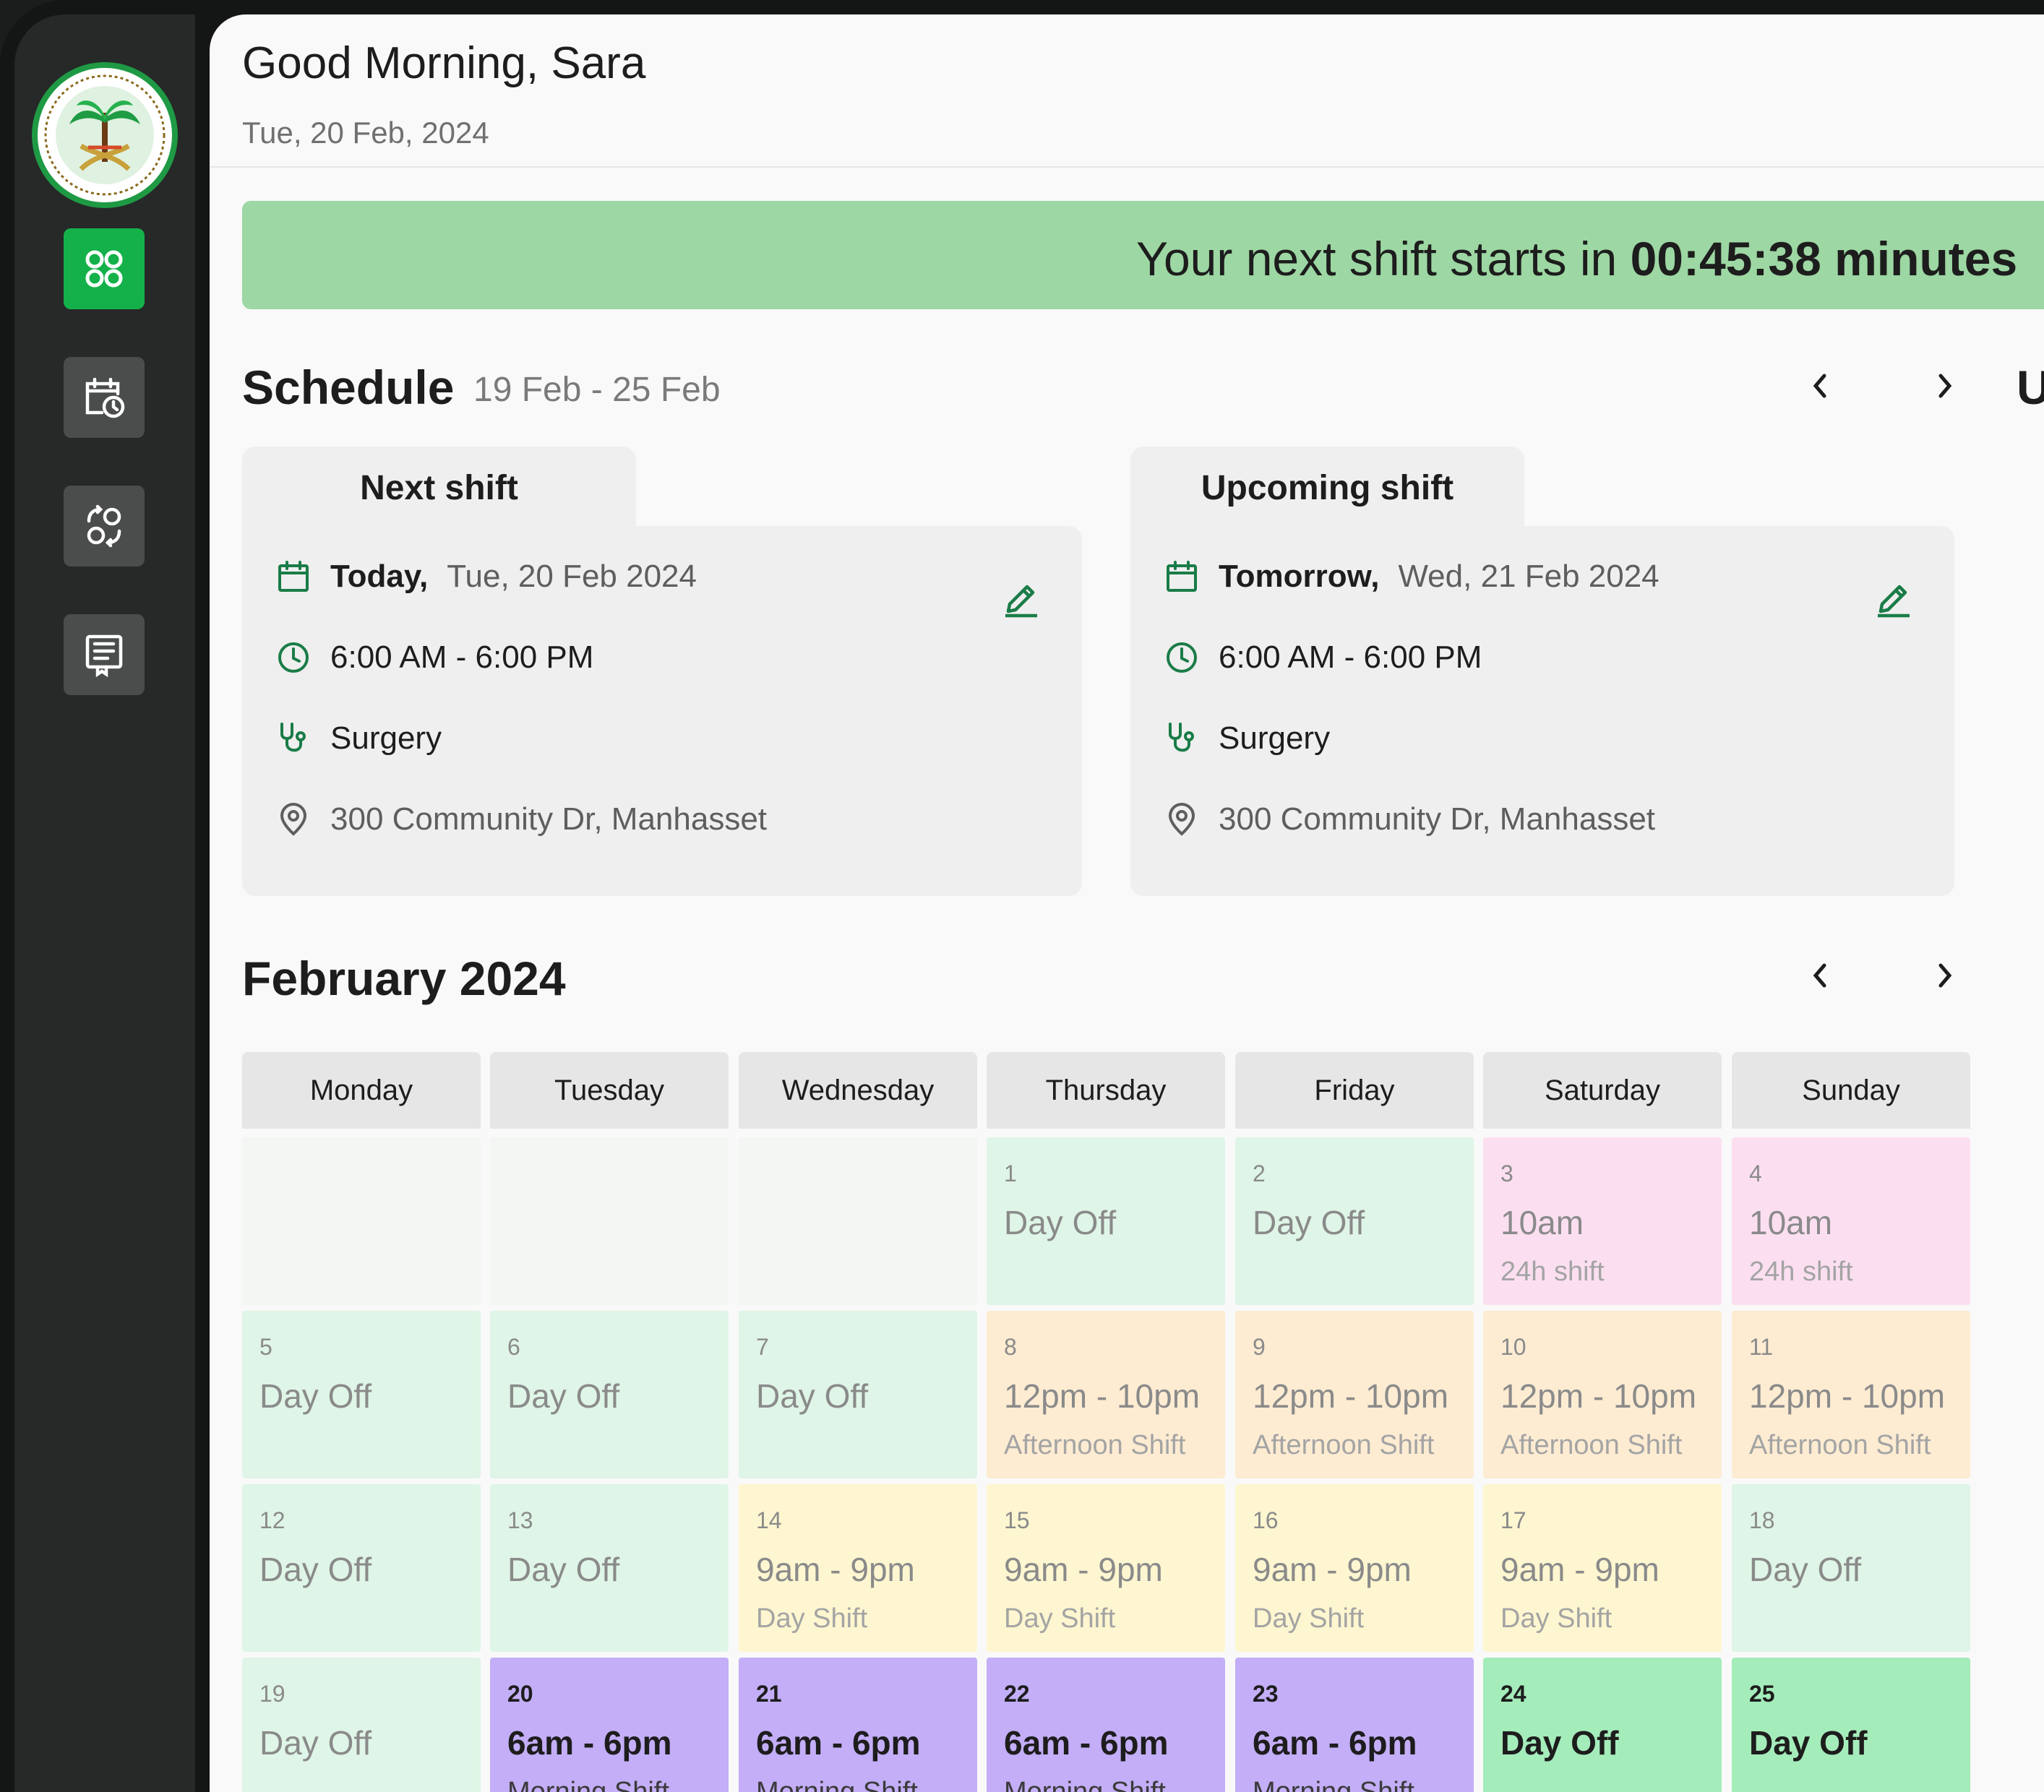 The height and width of the screenshot is (1792, 2044). Describe the element at coordinates (1106, 1090) in the screenshot. I see `day-header-thursday: Thursday` at that location.